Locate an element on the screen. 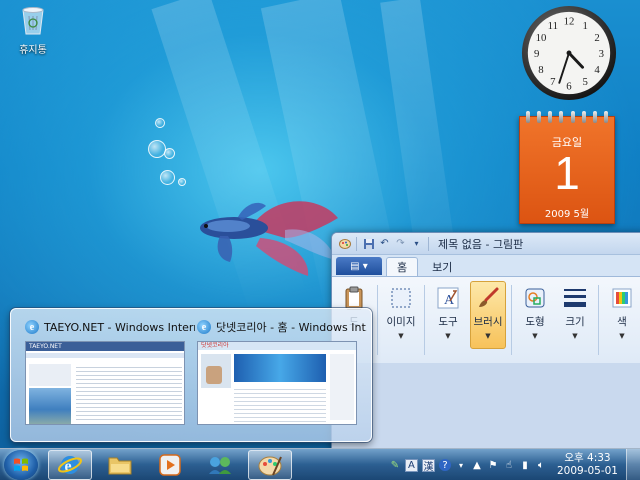 The height and width of the screenshot is (480, 640). system-tray: ✎ A 漢 ? ▾ ▲ ⚑ ☝ ▮ 🔈︎ 오후 4:33 2009-05-01 is located at coordinates (503, 465).